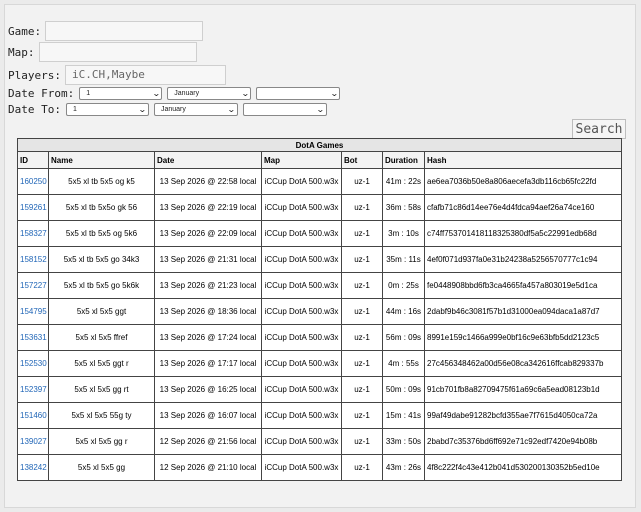 Image resolution: width=641 pixels, height=512 pixels. Describe the element at coordinates (523, 285) in the screenshot. I see `cell-hash: fe0448908bbd6fb3ca4665fa457a803019e5d1ca` at that location.